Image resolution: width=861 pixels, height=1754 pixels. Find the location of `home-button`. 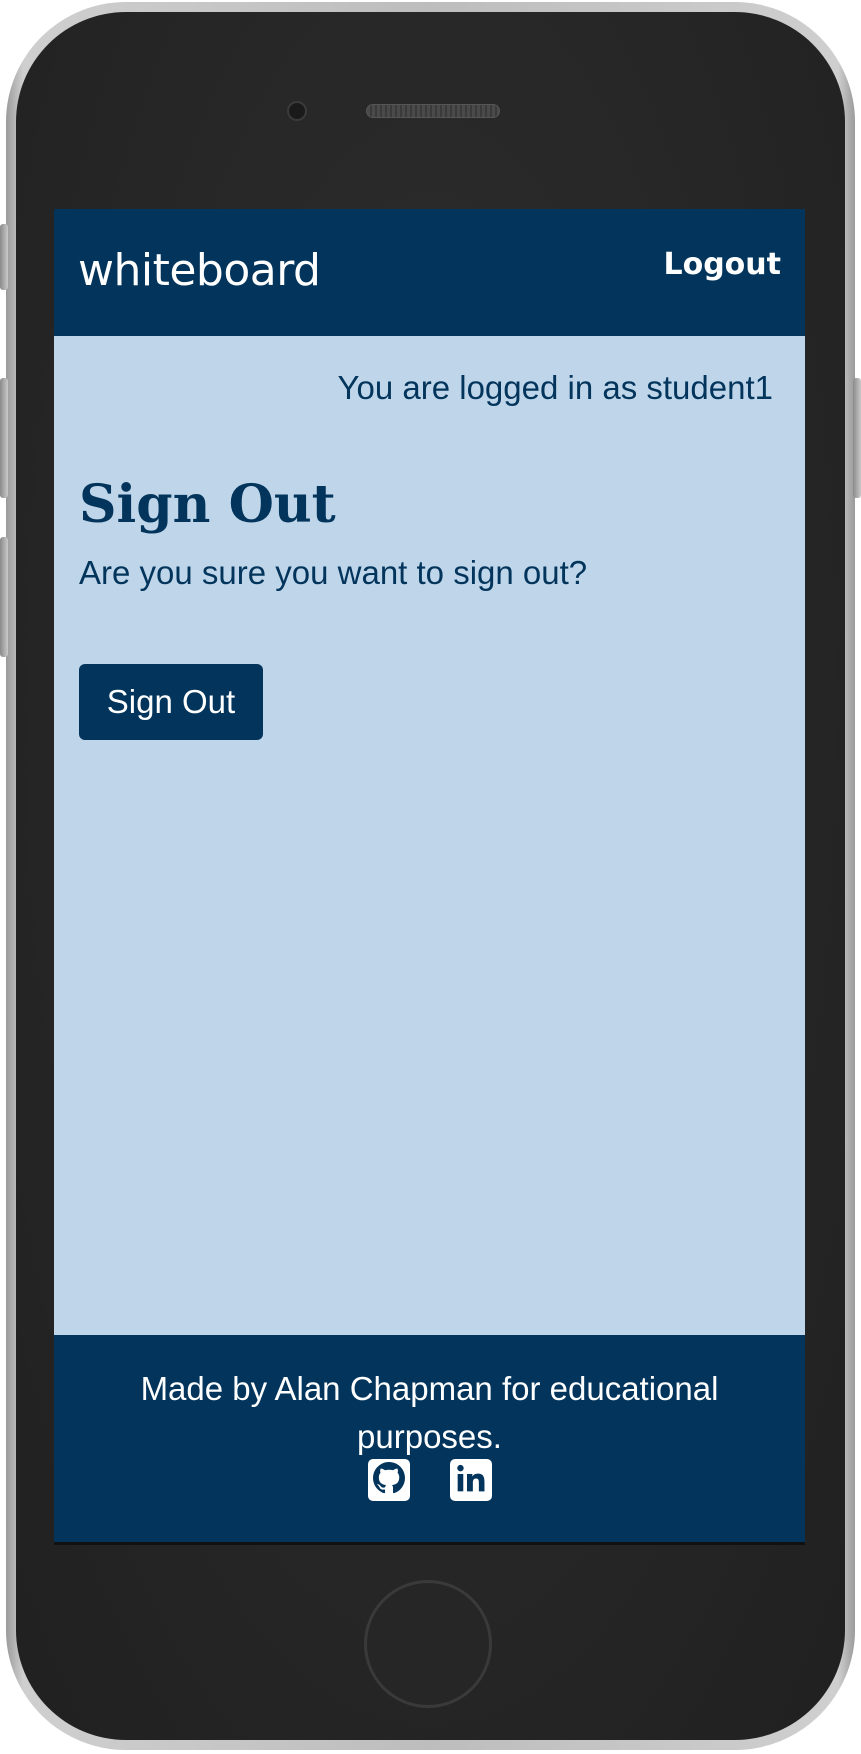

home-button is located at coordinates (428, 1644).